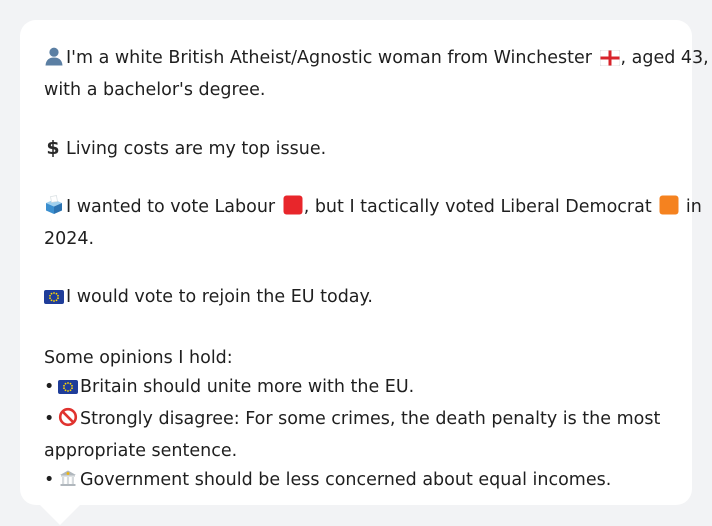 This screenshot has height=526, width=712. I want to click on england-flag-icon, so click(609, 61).